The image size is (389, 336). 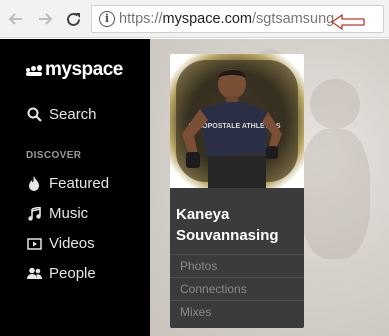 What do you see at coordinates (107, 19) in the screenshot?
I see `info-icon: i` at bounding box center [107, 19].